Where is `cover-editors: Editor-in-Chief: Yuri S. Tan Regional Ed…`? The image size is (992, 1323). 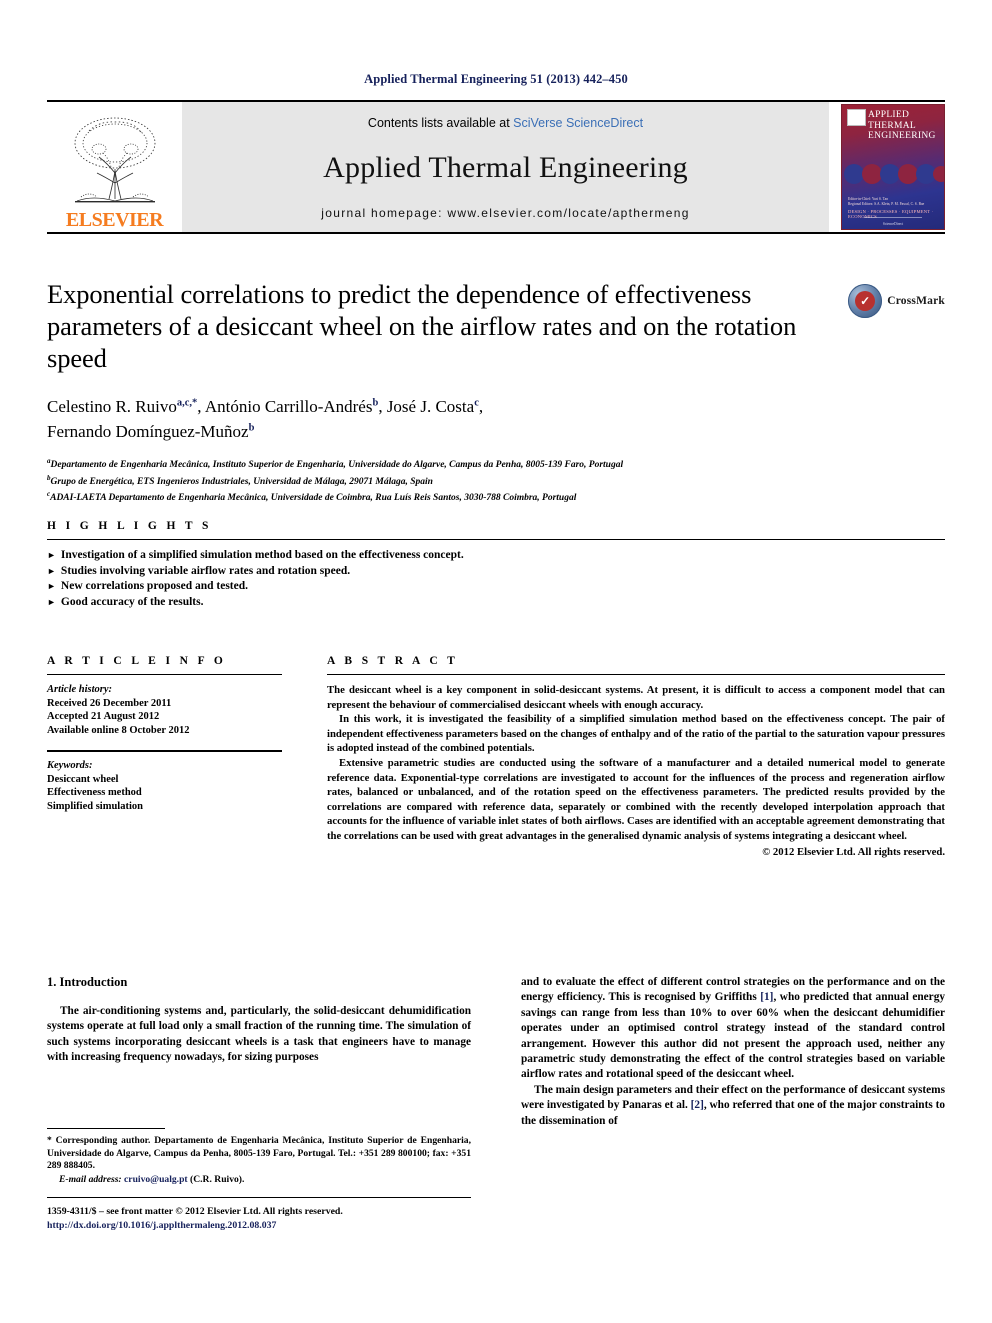 cover-editors: Editor-in-Chief: Yuri S. Tan Regional Ed… is located at coordinates (893, 202).